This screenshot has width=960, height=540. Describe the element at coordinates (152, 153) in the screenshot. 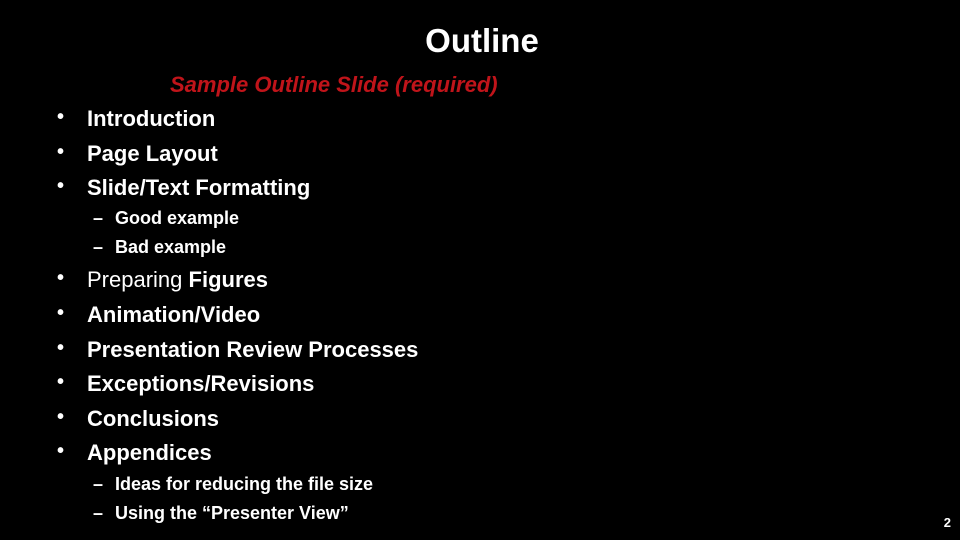

I see `outline-item-label: Page Layout` at that location.